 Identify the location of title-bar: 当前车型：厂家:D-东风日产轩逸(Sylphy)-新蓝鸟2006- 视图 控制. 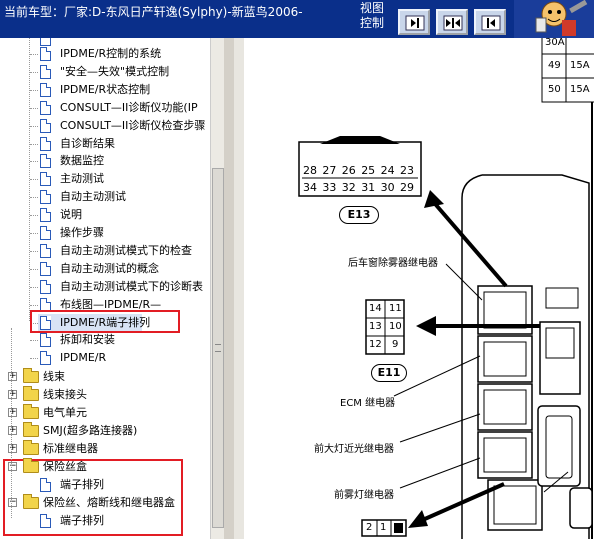
(297, 19).